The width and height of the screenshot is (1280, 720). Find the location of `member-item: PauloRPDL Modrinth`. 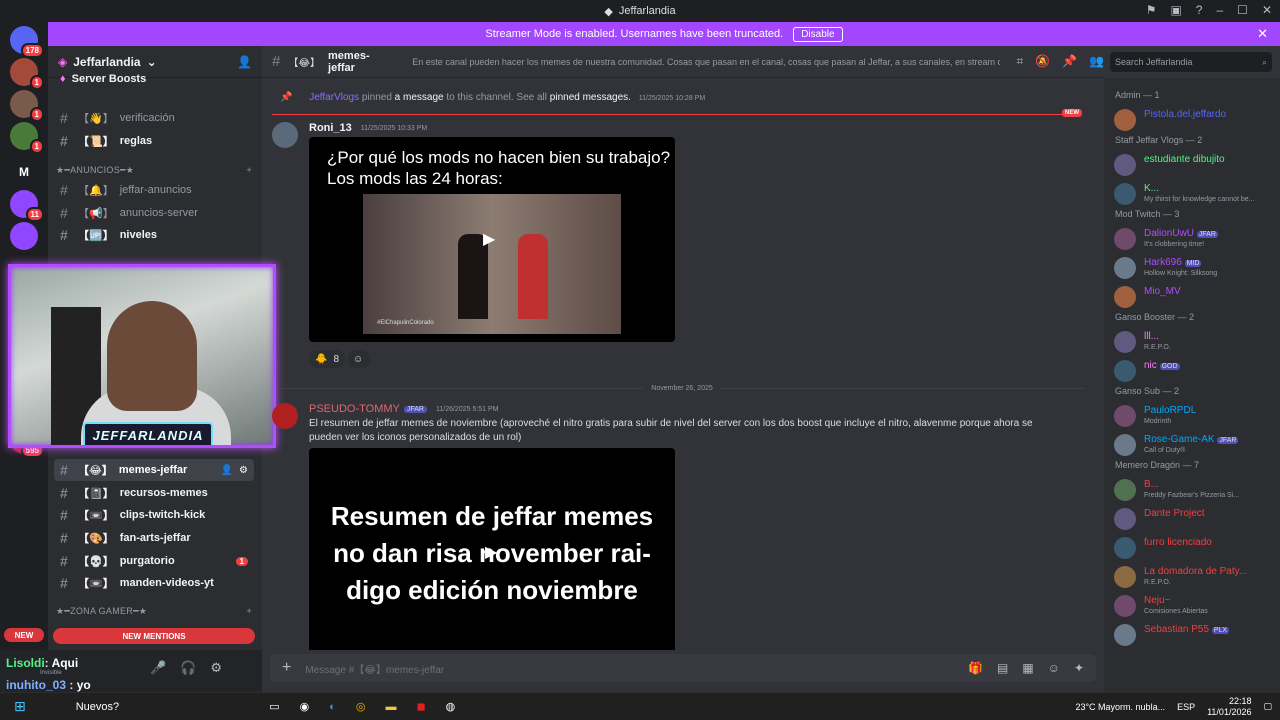

member-item: PauloRPDL Modrinth is located at coordinates (1194, 415).